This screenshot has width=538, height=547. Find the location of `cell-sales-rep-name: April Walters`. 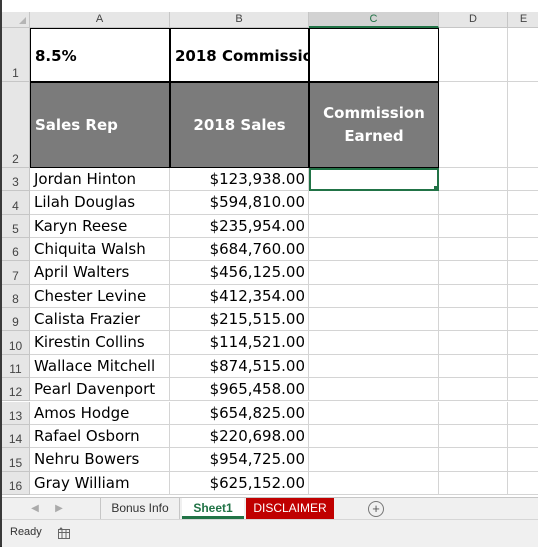

cell-sales-rep-name: April Walters is located at coordinates (100, 273).